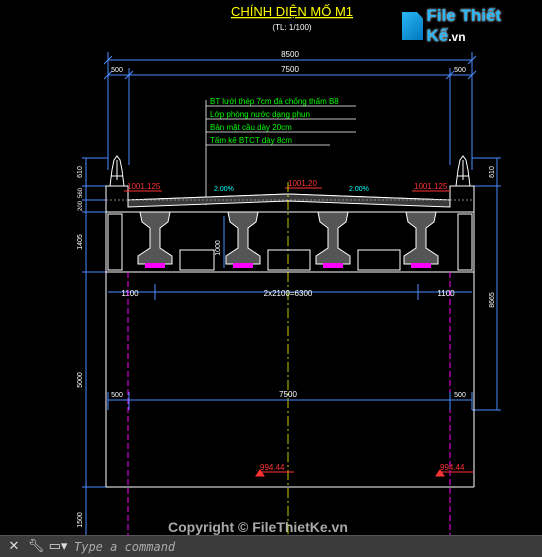 This screenshot has height=557, width=542. What do you see at coordinates (81, 205) in the screenshot?
I see `dim-left-200: 200` at bounding box center [81, 205].